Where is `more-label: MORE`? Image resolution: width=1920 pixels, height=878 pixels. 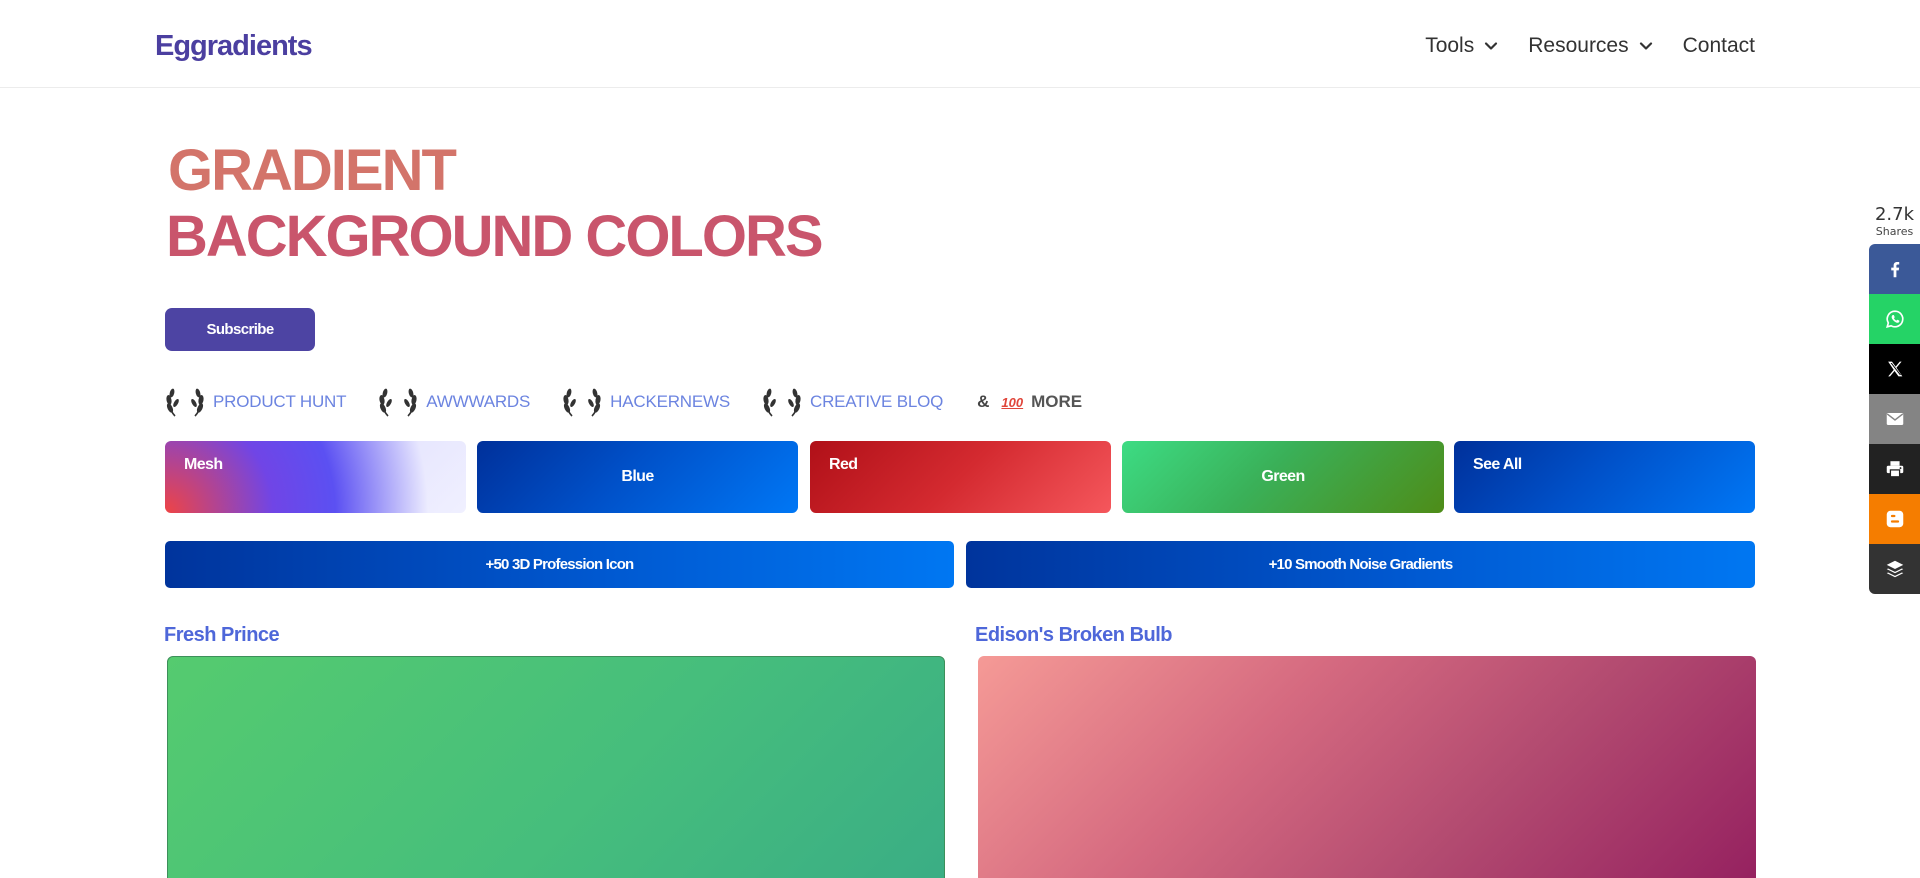 more-label: MORE is located at coordinates (1057, 401).